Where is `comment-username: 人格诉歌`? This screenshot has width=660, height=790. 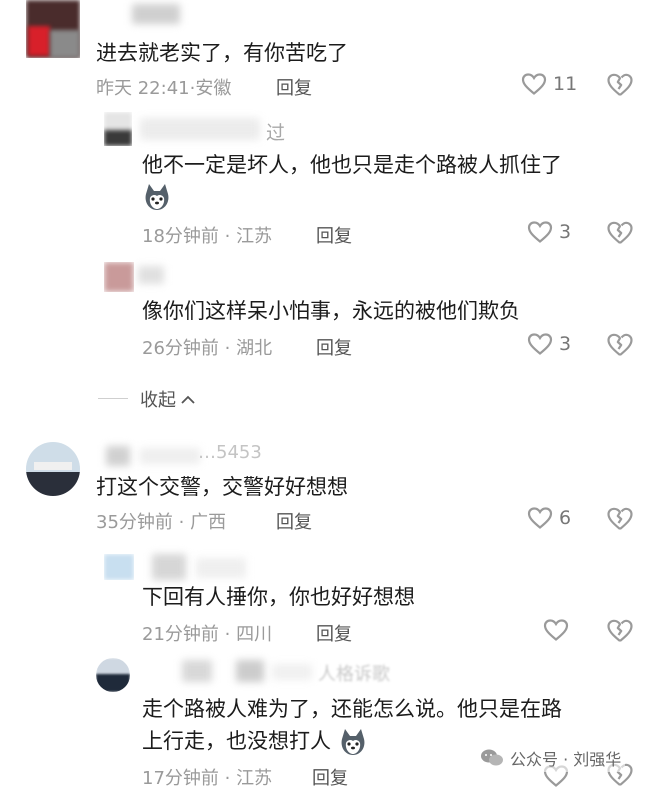
comment-username: 人格诉歌 is located at coordinates (354, 674).